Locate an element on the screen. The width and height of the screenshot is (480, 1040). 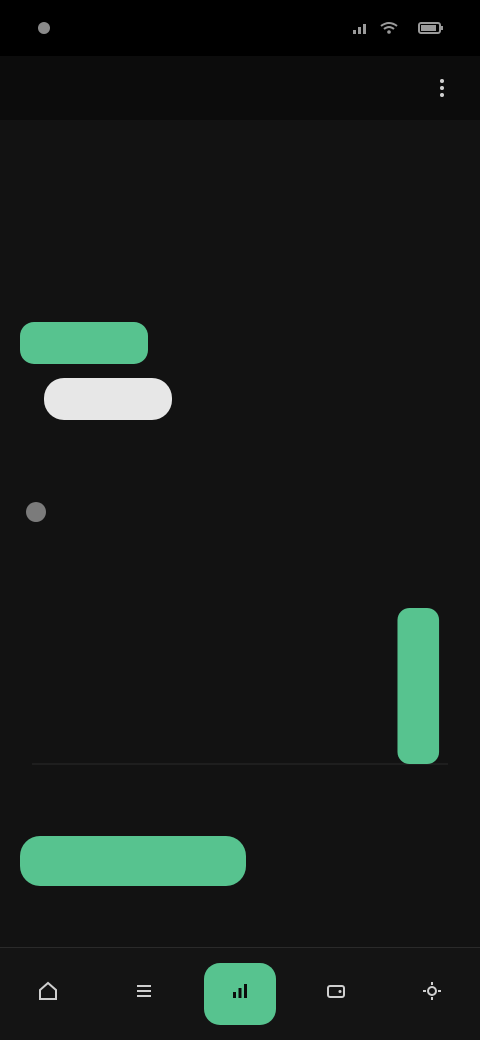
status-left is located at coordinates (48, 28).